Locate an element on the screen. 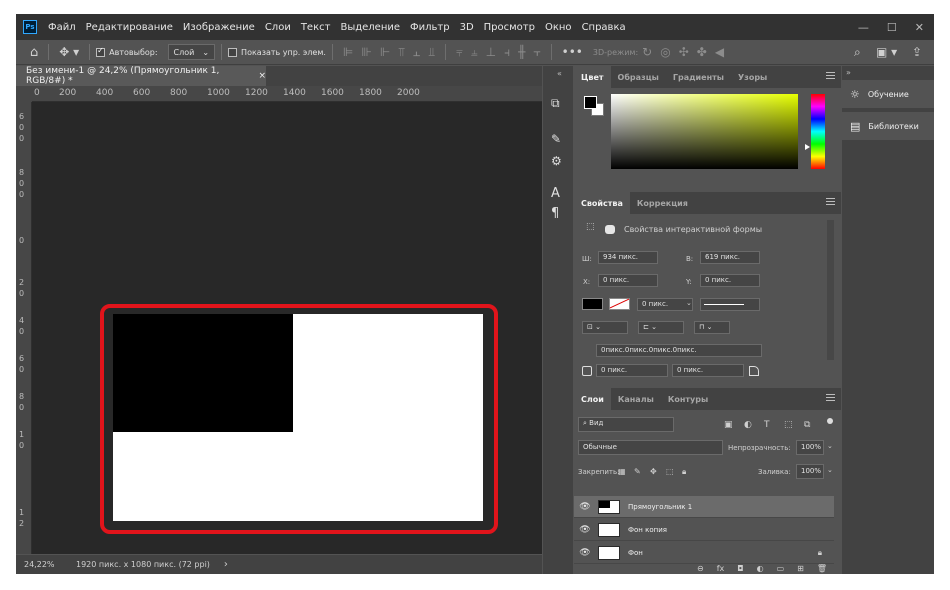 Image resolution: width=950 pixels, height=590 pixels. corner-radius-a-input: 0 пикс. is located at coordinates (632, 370).